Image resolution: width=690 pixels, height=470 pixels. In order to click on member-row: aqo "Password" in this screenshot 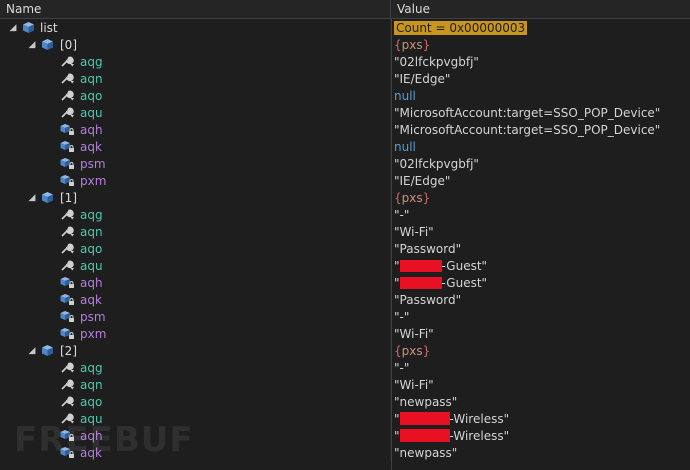, I will do `click(345, 248)`.